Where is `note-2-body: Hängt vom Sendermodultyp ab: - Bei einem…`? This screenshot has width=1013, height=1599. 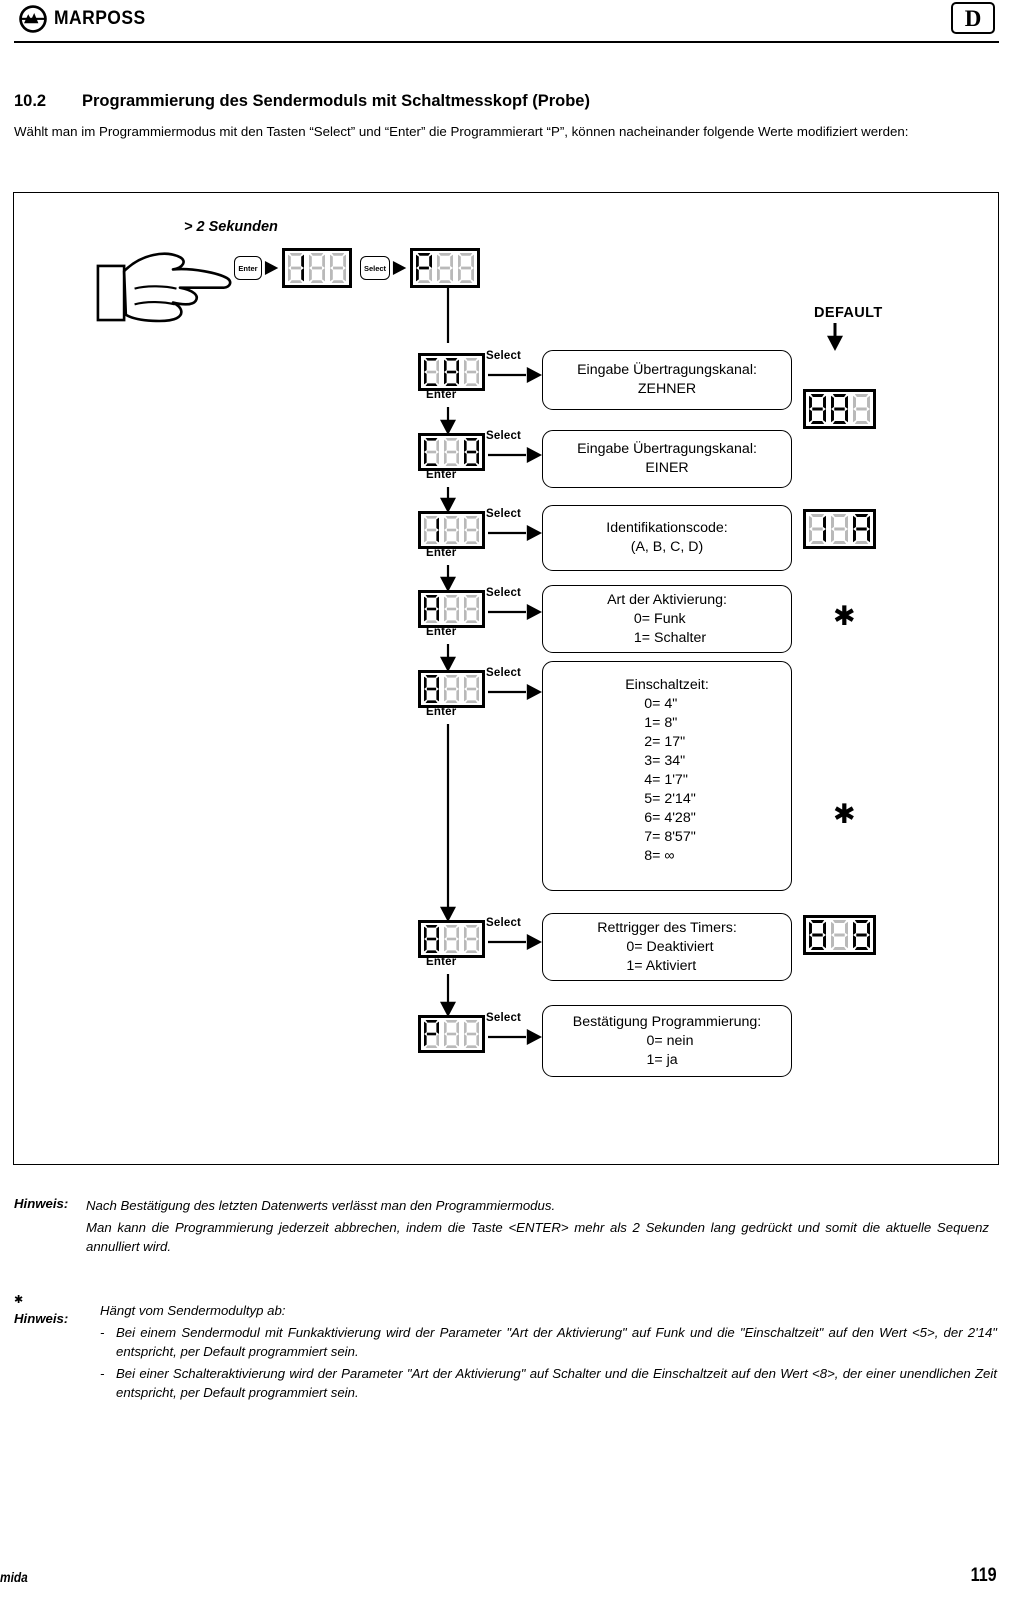 note-2-body: Hängt vom Sendermodultyp ab: - Bei einem… is located at coordinates (548, 1352).